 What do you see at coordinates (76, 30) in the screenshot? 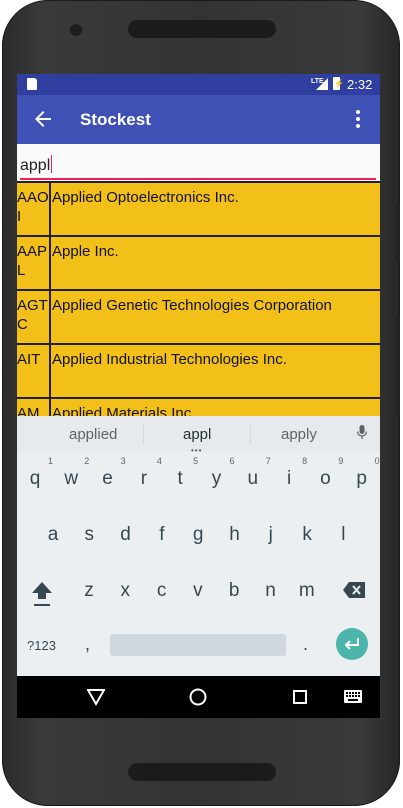
I see `front-camera` at bounding box center [76, 30].